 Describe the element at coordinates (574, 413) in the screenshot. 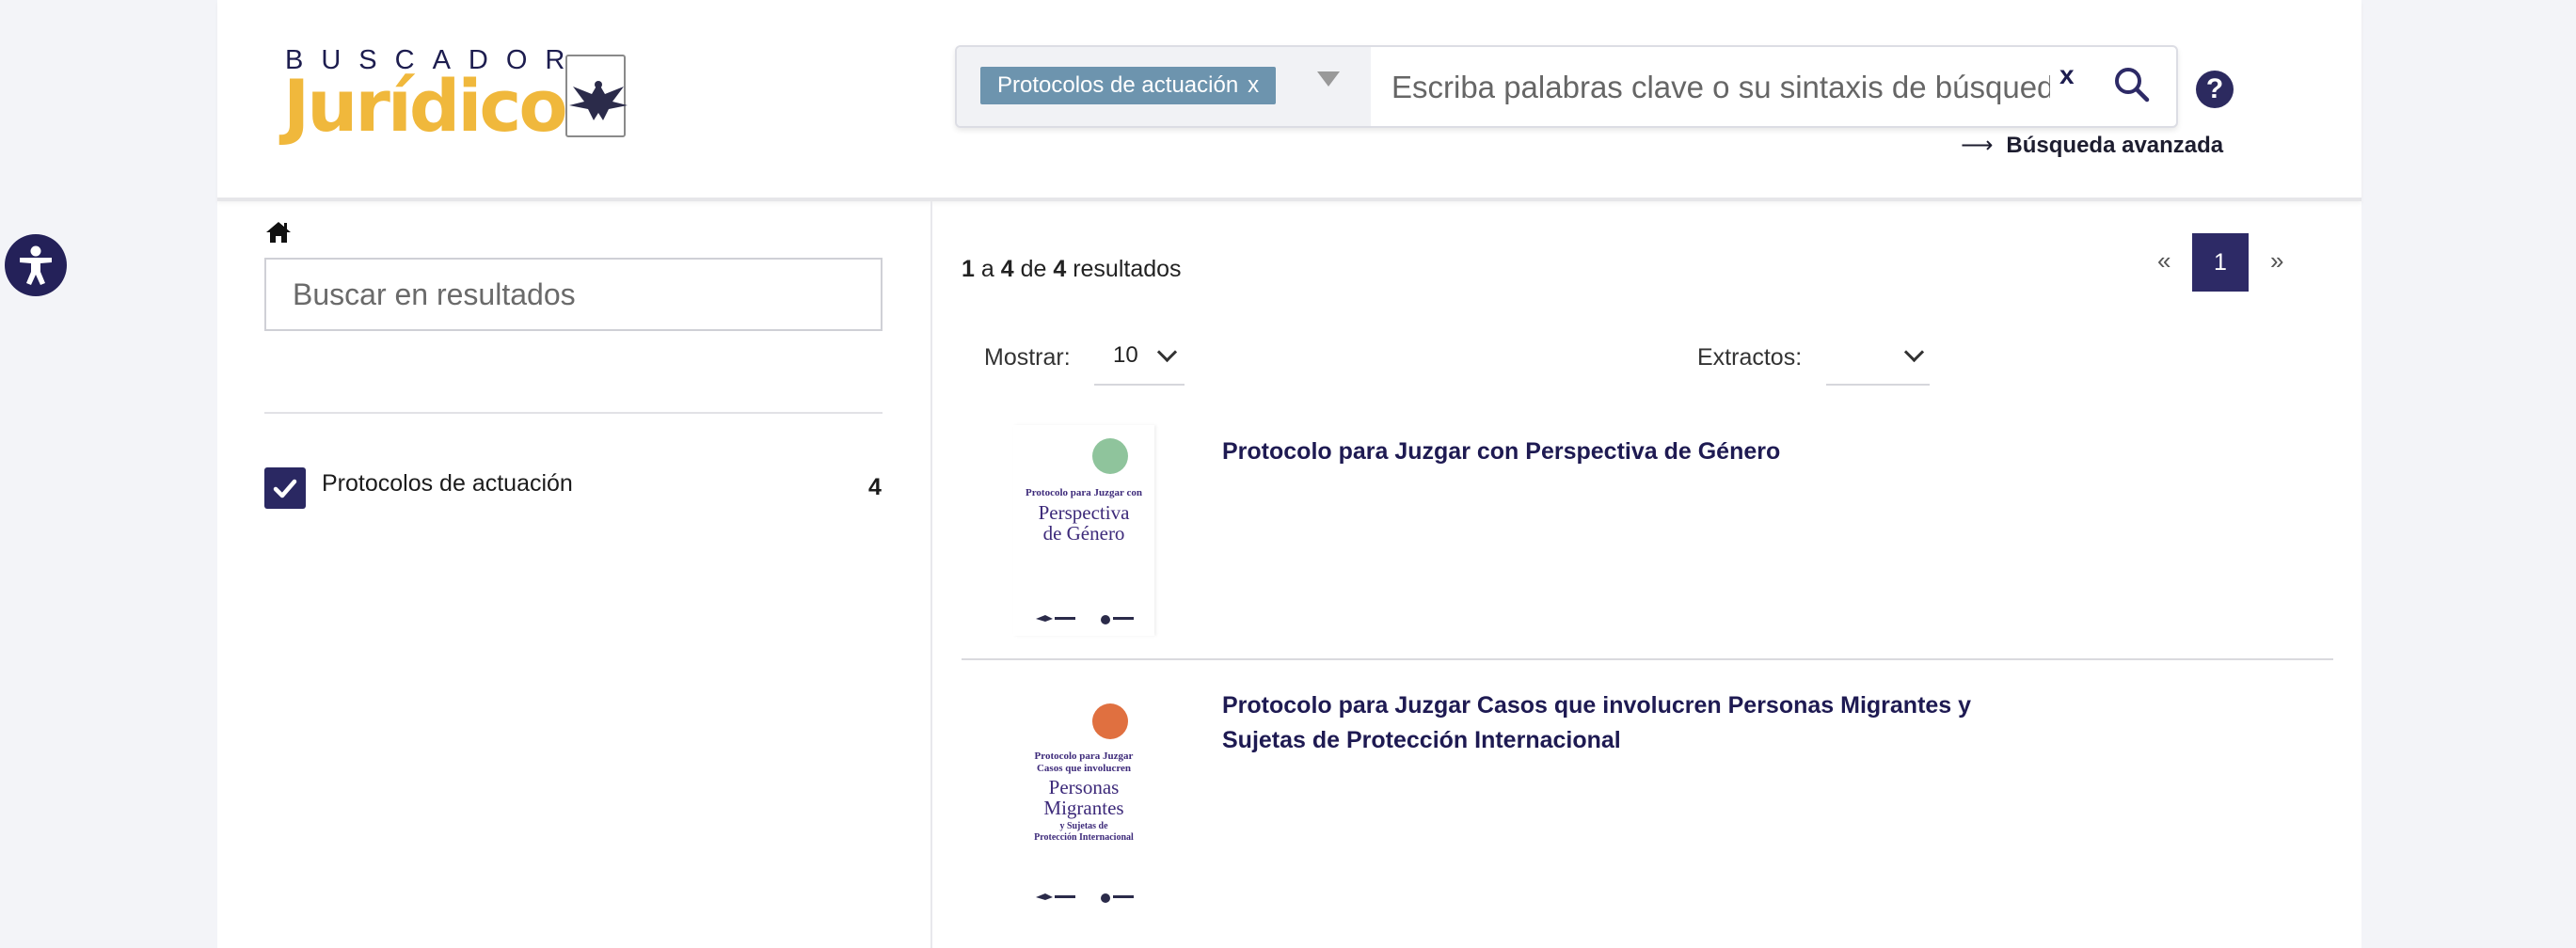

I see `divider` at that location.